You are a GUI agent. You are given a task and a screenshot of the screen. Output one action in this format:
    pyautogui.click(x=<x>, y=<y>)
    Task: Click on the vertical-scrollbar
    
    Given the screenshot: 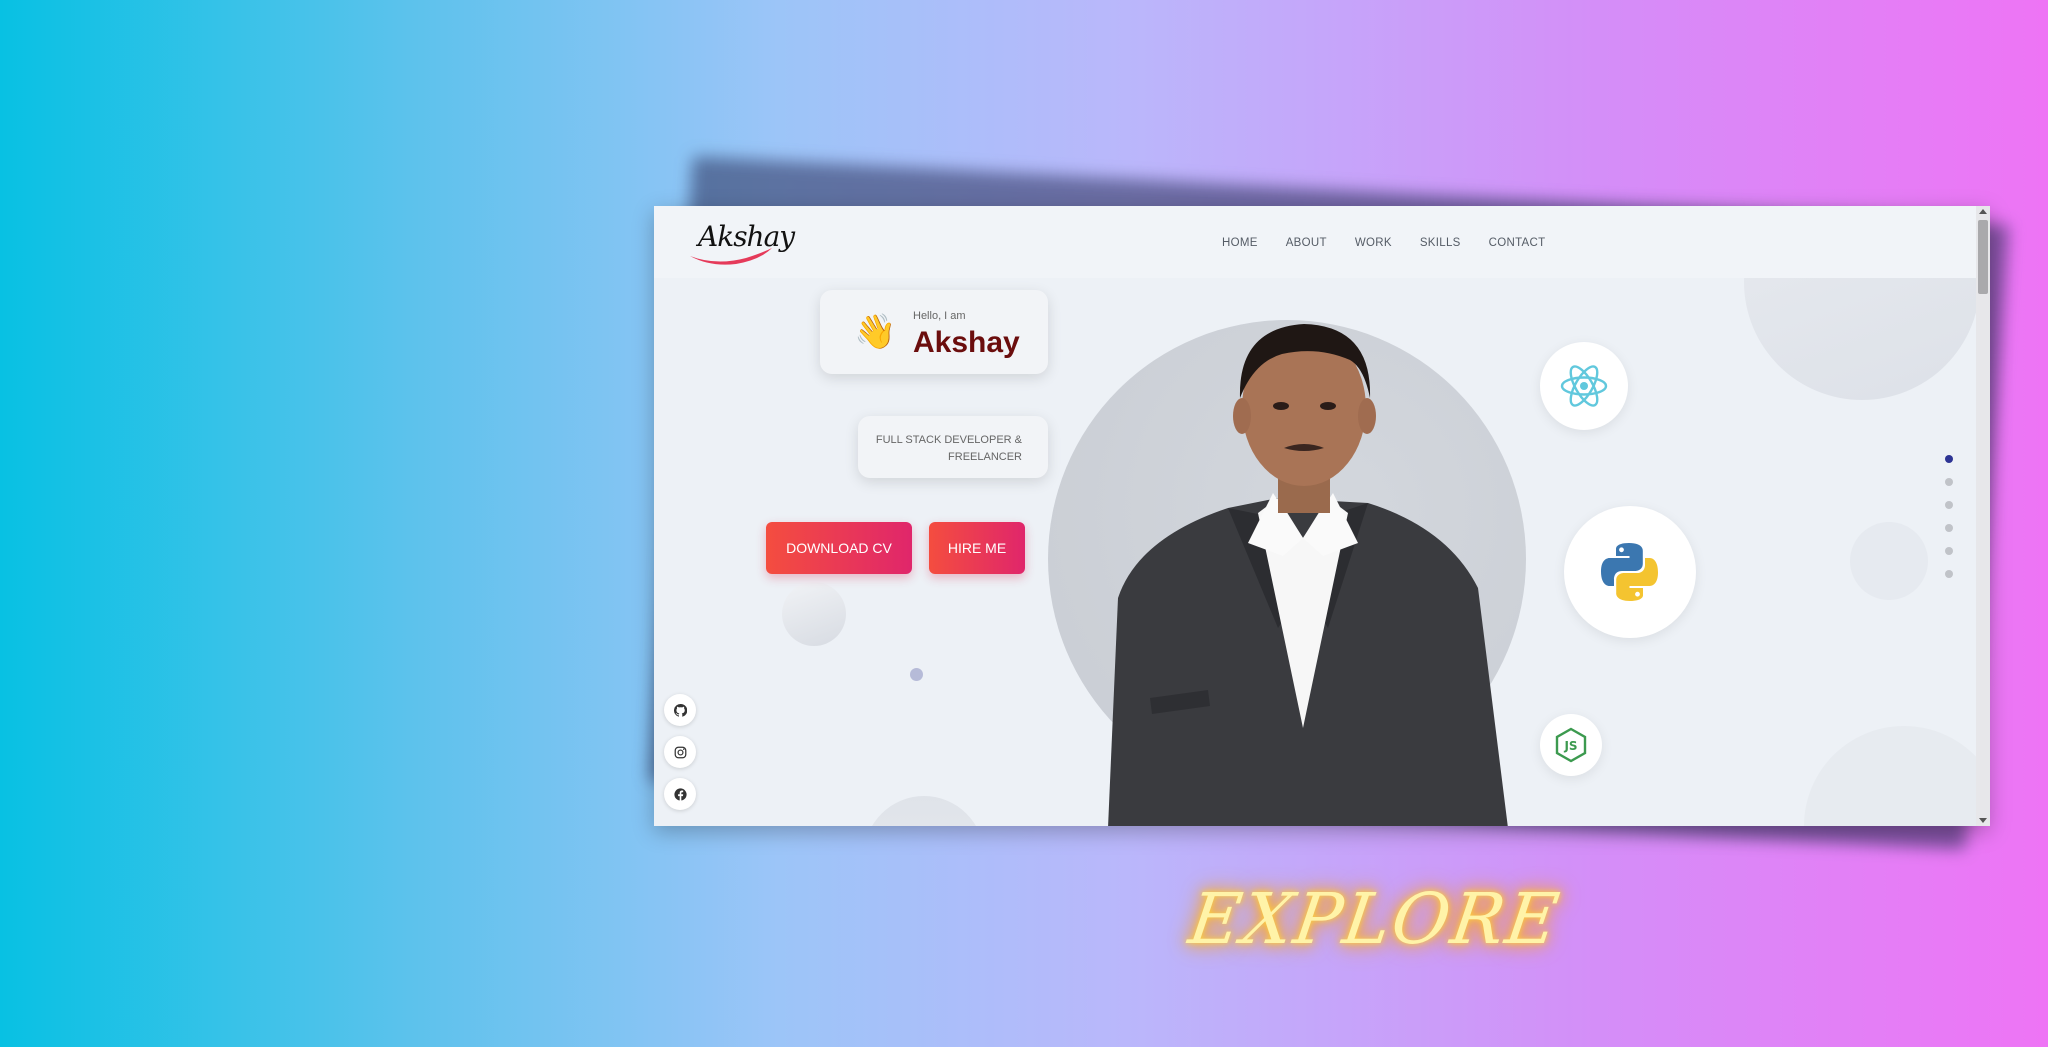 What is the action you would take?
    pyautogui.click(x=1983, y=516)
    